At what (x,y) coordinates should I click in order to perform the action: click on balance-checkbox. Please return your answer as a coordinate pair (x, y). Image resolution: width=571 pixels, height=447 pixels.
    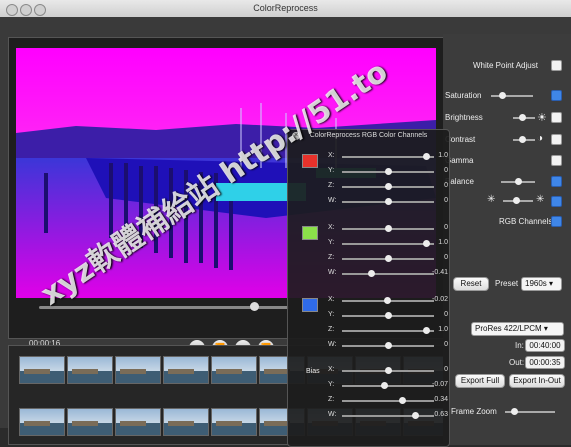
    Looking at the image, I should click on (556, 181).